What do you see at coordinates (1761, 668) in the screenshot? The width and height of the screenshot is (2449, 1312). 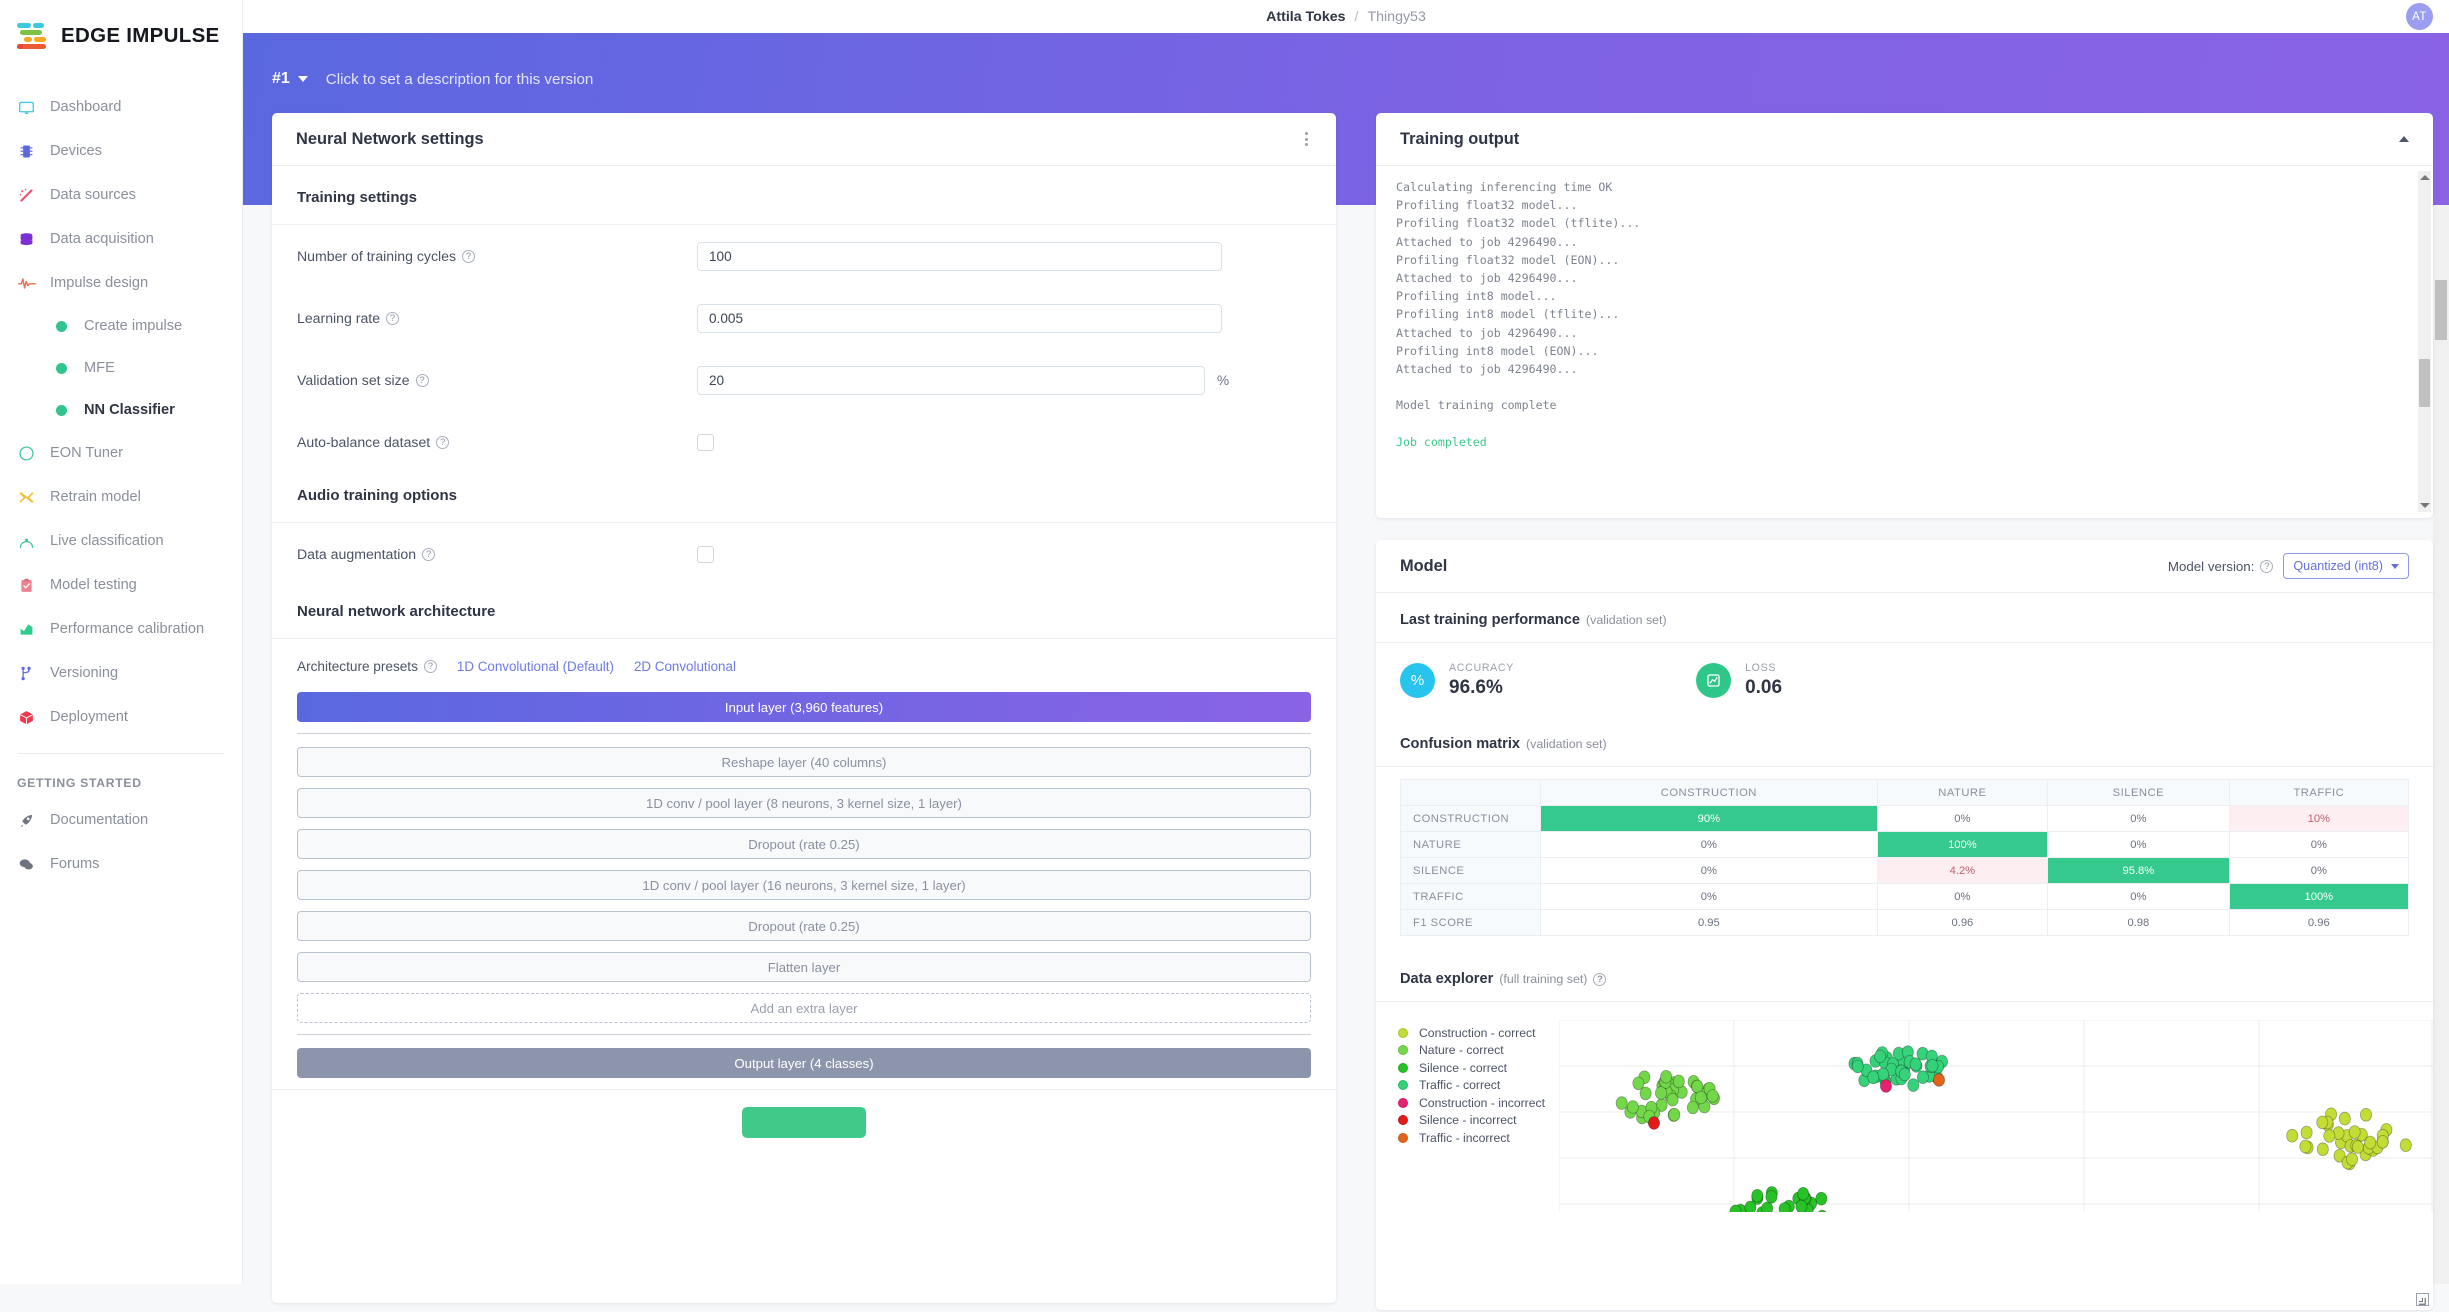 I see `metric-label: LOSS` at bounding box center [1761, 668].